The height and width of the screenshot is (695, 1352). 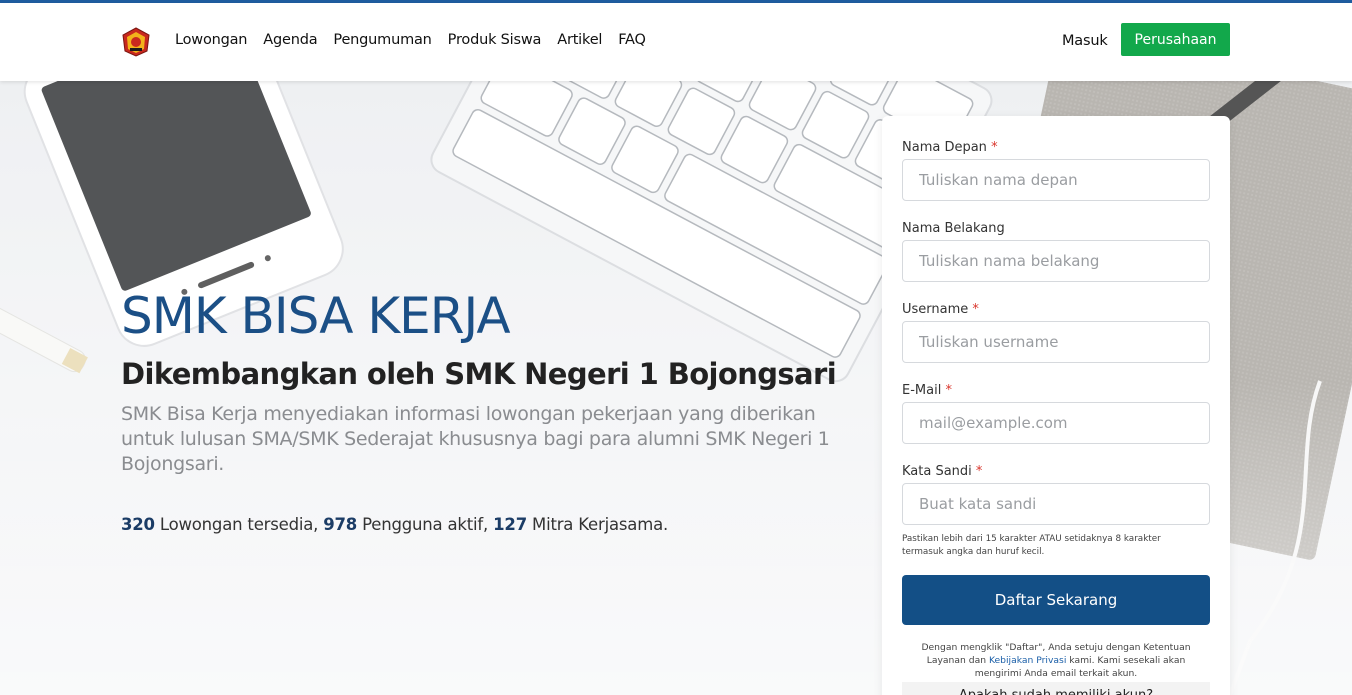 What do you see at coordinates (579, 40) in the screenshot?
I see `nav-artikel: Artikel` at bounding box center [579, 40].